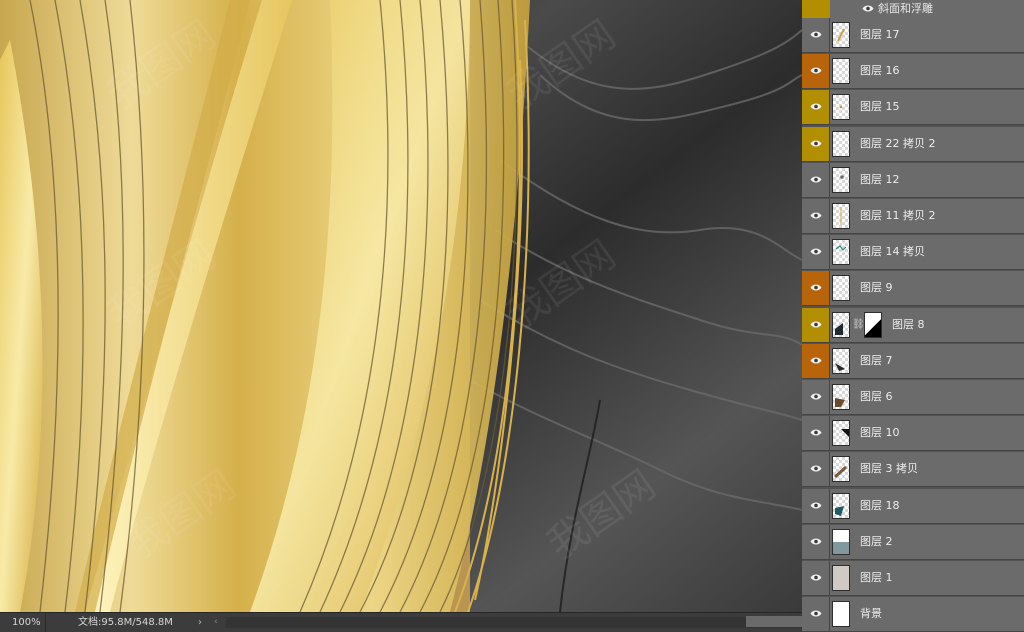  I want to click on layer-row: 图层 9, so click(913, 289).